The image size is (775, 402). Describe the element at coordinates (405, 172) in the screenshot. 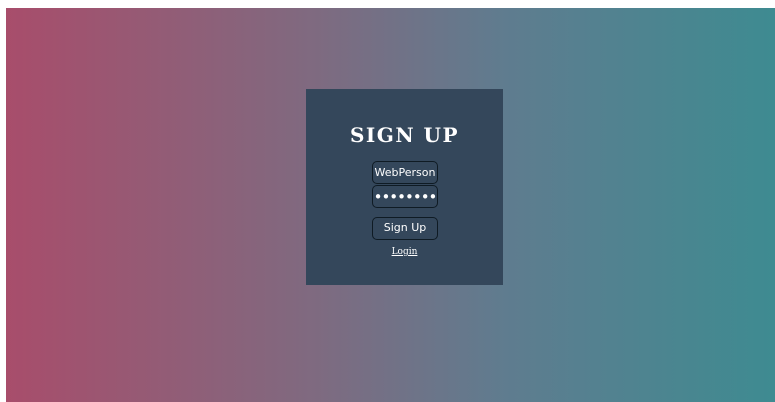

I see `username-input` at that location.